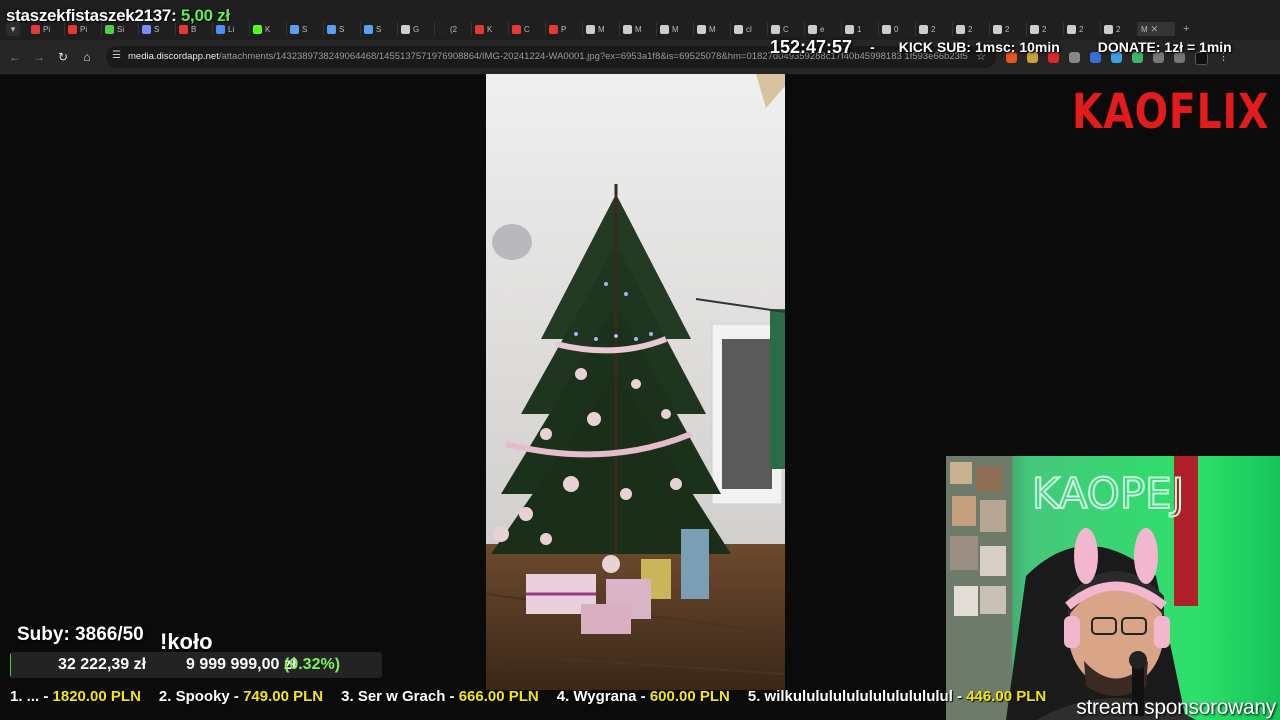  I want to click on tab-title: C, so click(527, 29).